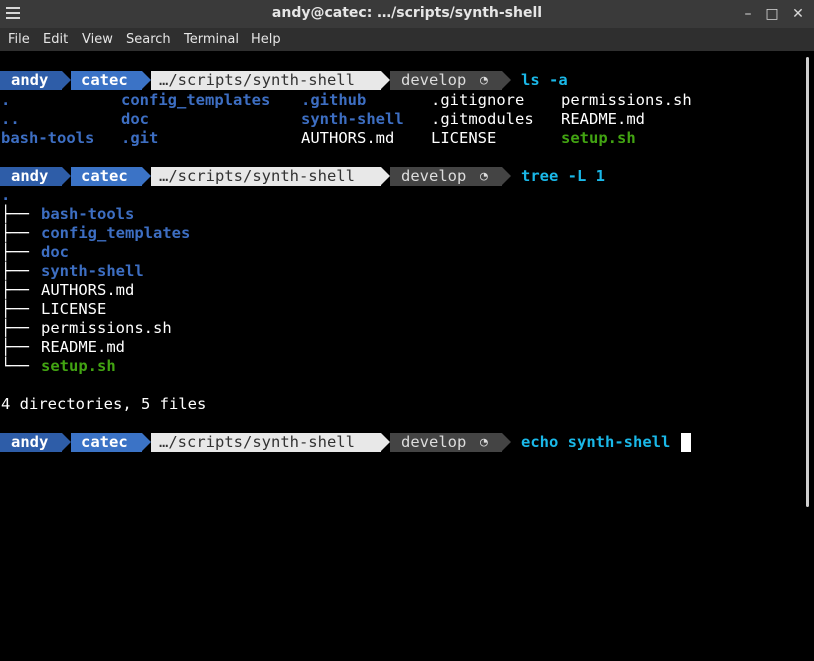 Image resolution: width=814 pixels, height=661 pixels. What do you see at coordinates (266, 39) in the screenshot?
I see `menu-help: Help` at bounding box center [266, 39].